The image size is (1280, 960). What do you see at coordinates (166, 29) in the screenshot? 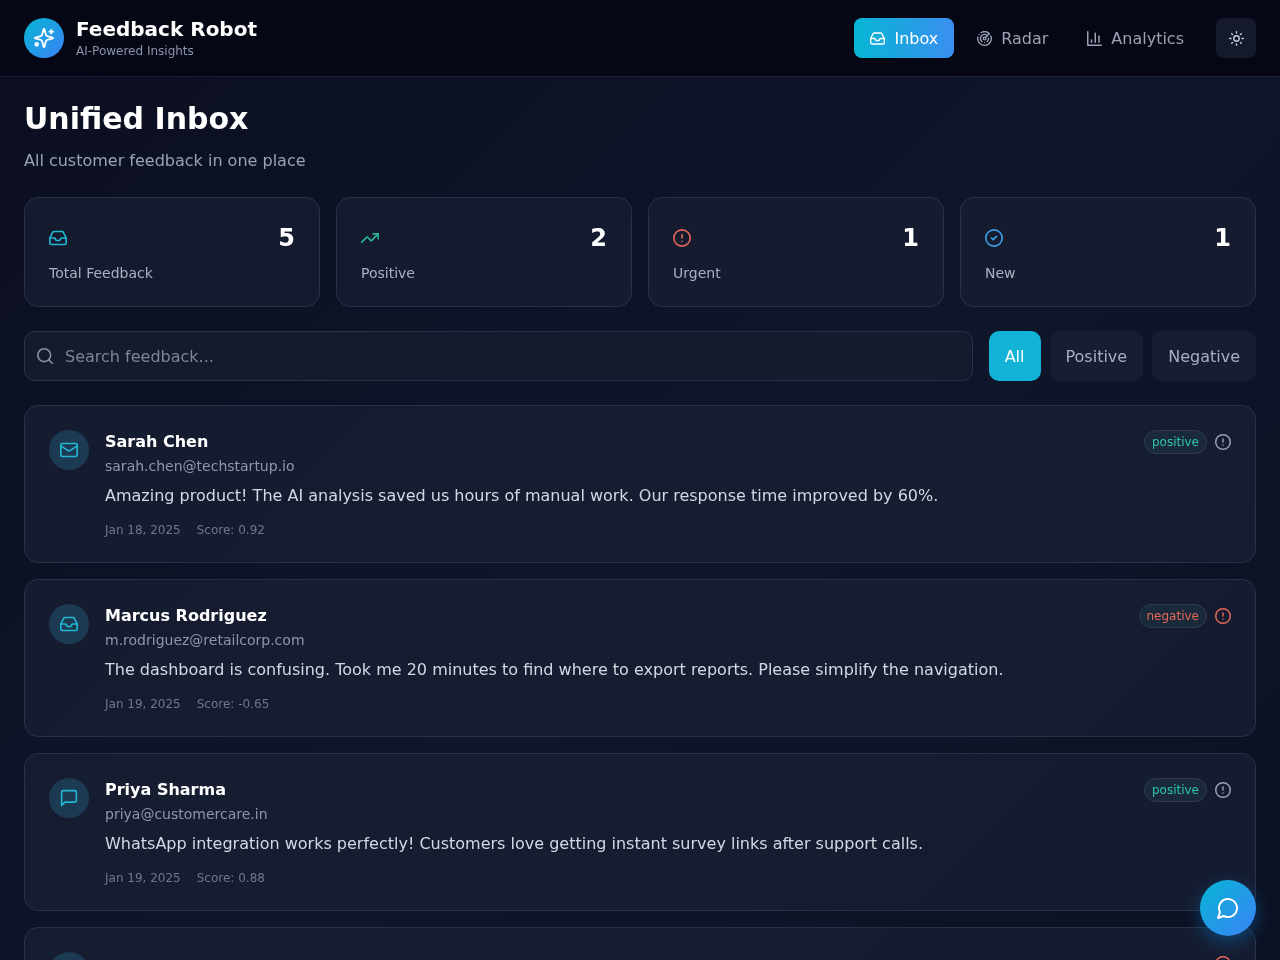
I see `app-title: Feedback Robot` at bounding box center [166, 29].